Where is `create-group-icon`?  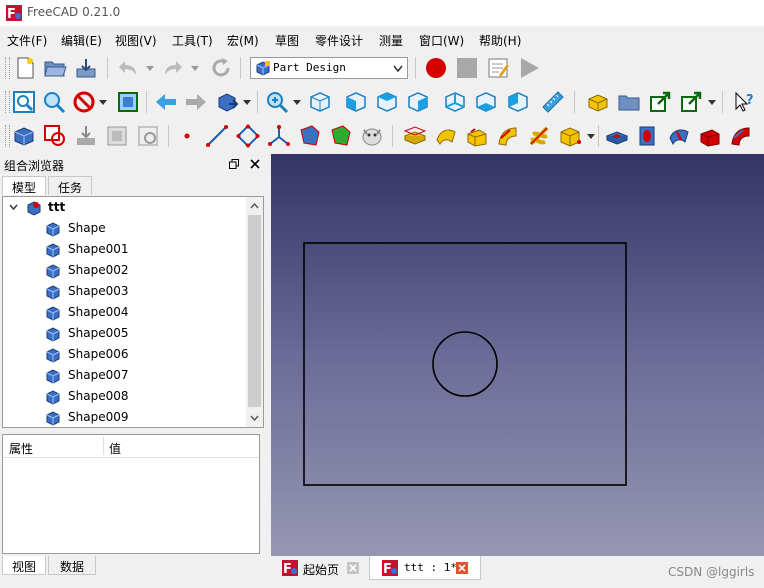
create-group-icon is located at coordinates (629, 102).